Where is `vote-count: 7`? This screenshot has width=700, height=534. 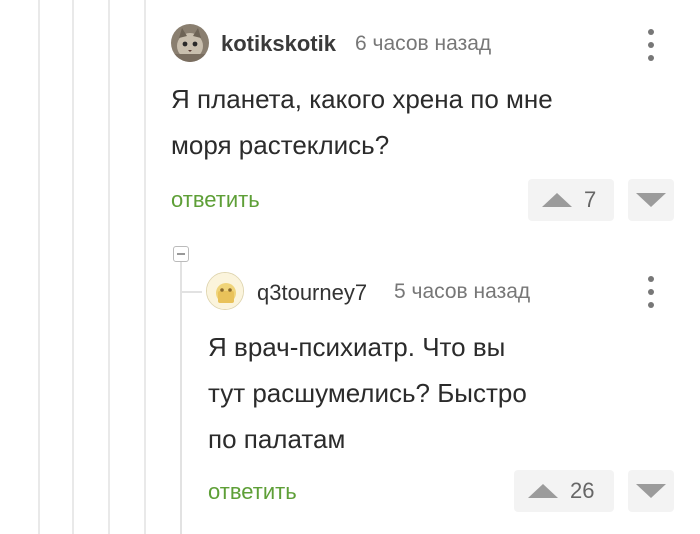
vote-count: 7 is located at coordinates (590, 199).